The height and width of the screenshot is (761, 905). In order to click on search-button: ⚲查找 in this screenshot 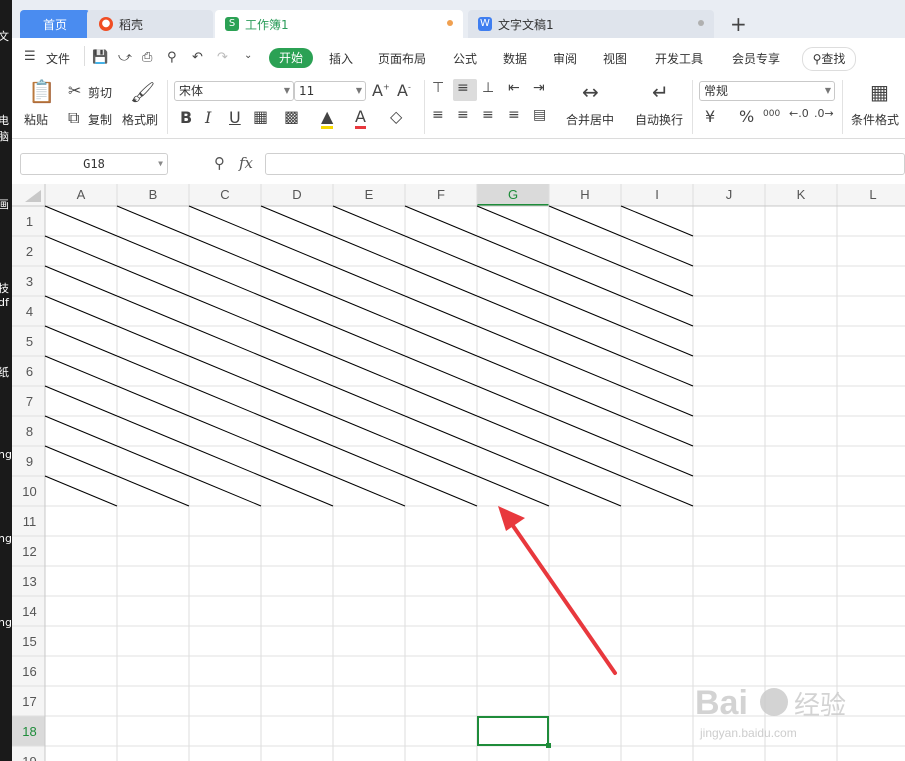, I will do `click(829, 59)`.